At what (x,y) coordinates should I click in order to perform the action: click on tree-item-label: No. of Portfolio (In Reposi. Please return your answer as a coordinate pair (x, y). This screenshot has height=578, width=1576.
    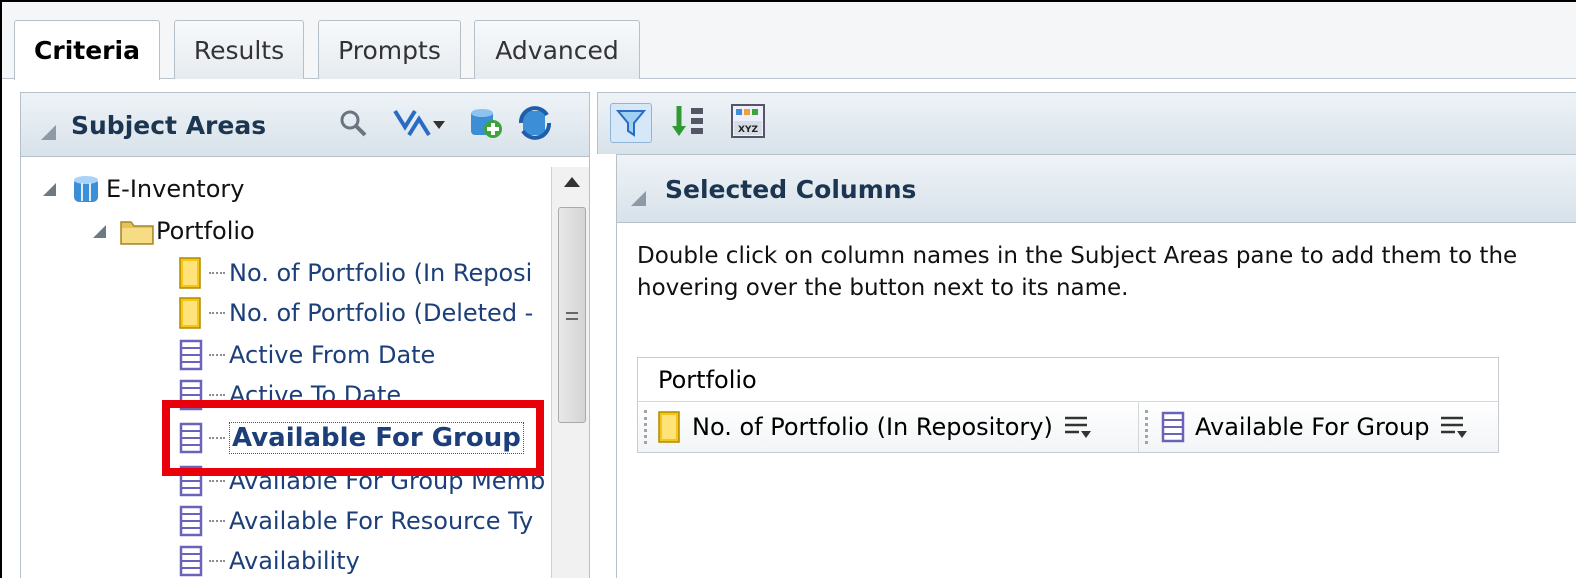
    Looking at the image, I should click on (381, 273).